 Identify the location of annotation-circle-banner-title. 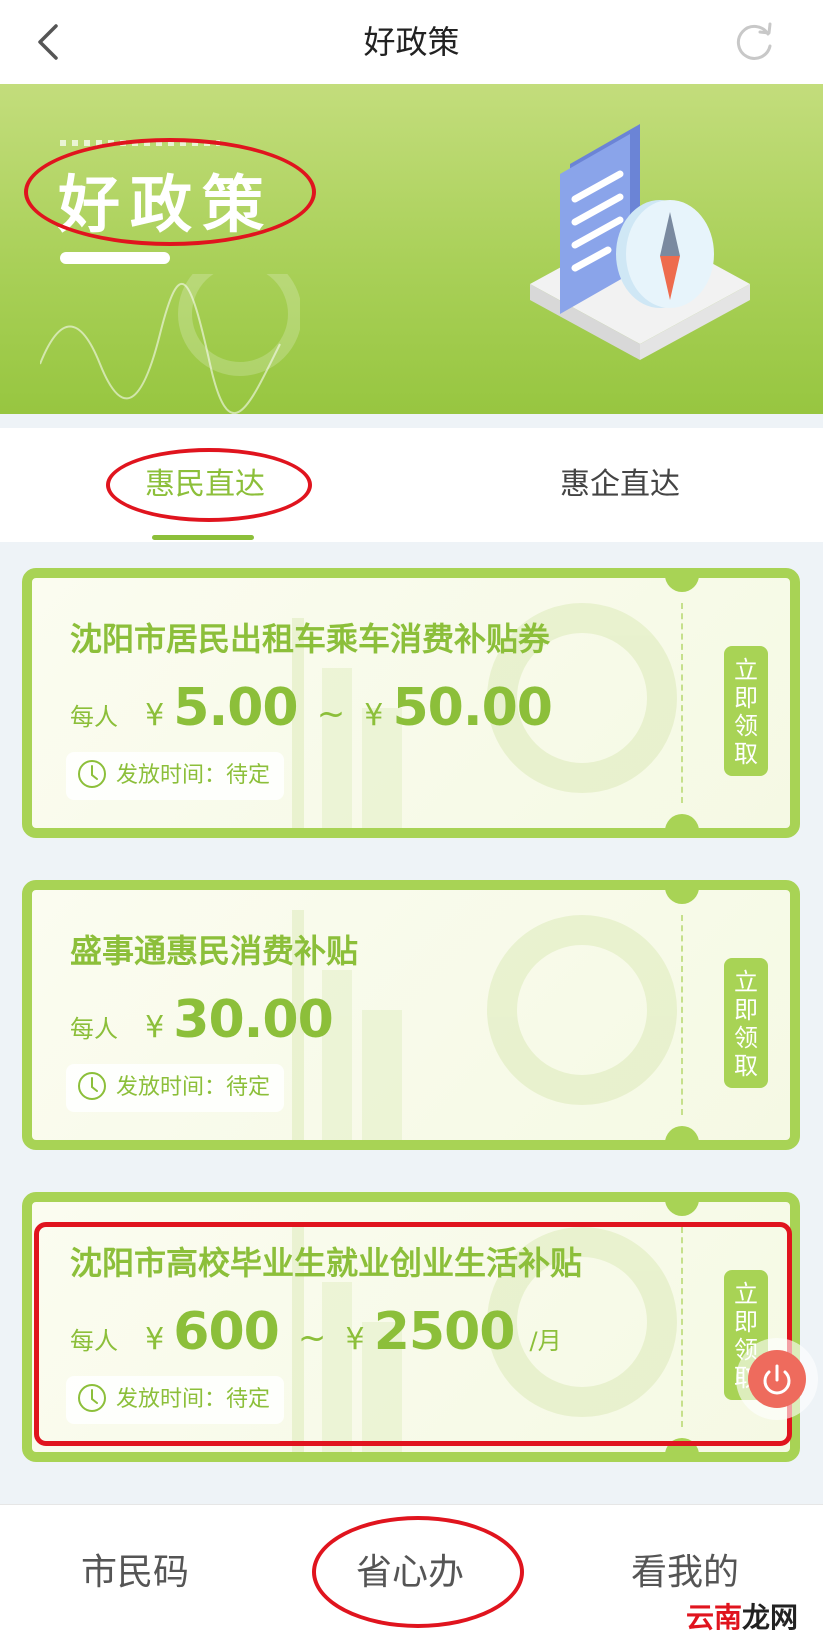
(170, 192).